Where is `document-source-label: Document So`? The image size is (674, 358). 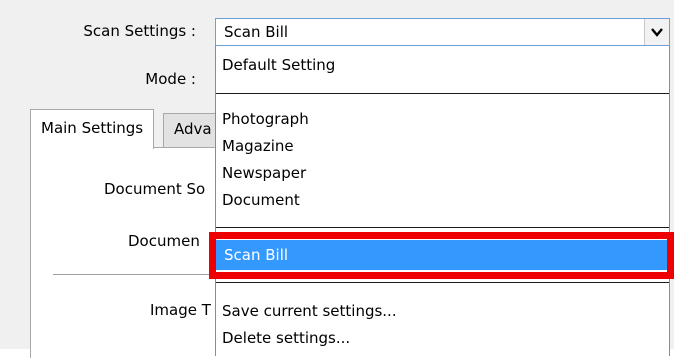 document-source-label: Document So is located at coordinates (155, 189).